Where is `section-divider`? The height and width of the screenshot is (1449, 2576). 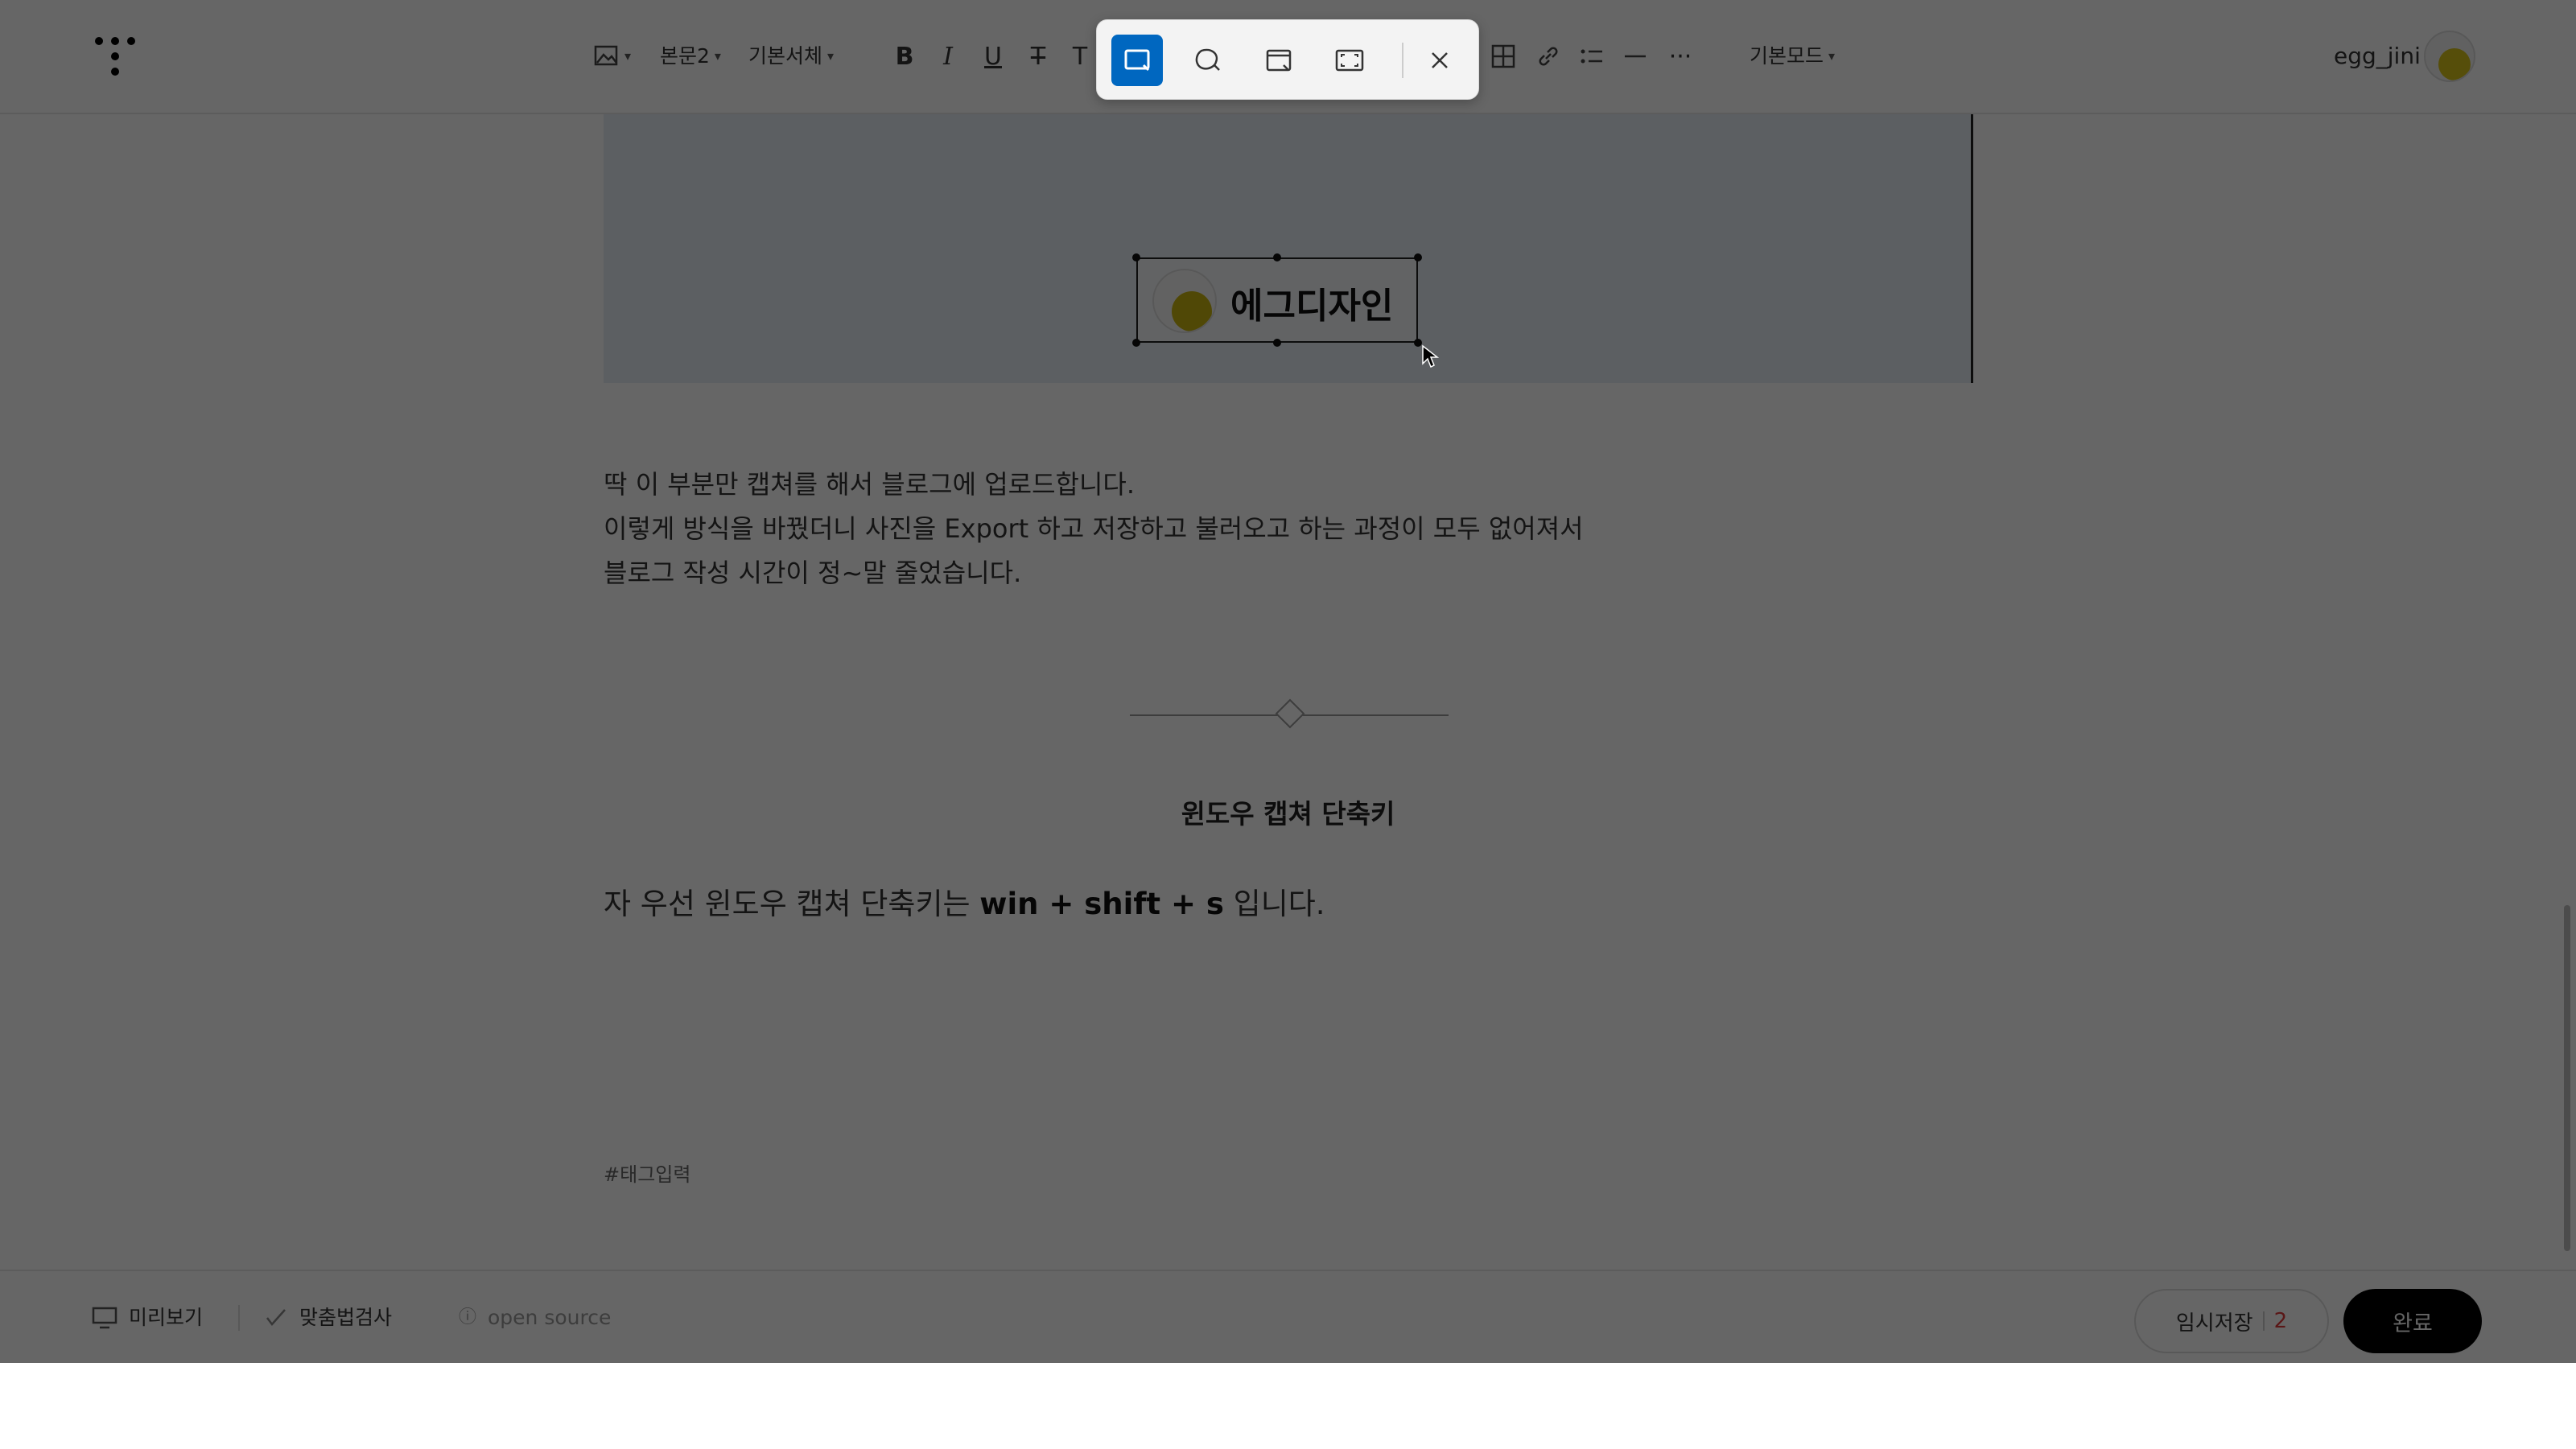
section-divider is located at coordinates (1289, 713).